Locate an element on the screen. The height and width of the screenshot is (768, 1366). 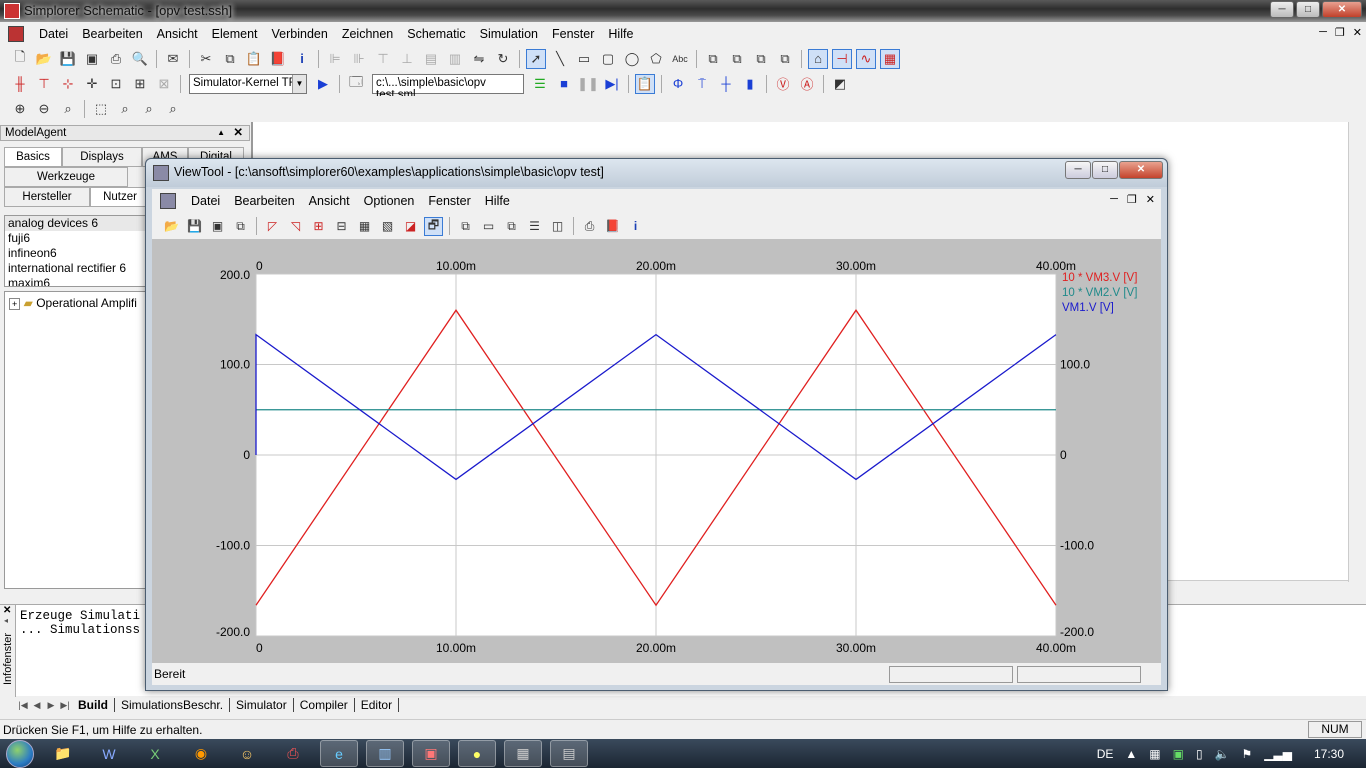
pointer-icon: ➚ is located at coordinates (536, 58).